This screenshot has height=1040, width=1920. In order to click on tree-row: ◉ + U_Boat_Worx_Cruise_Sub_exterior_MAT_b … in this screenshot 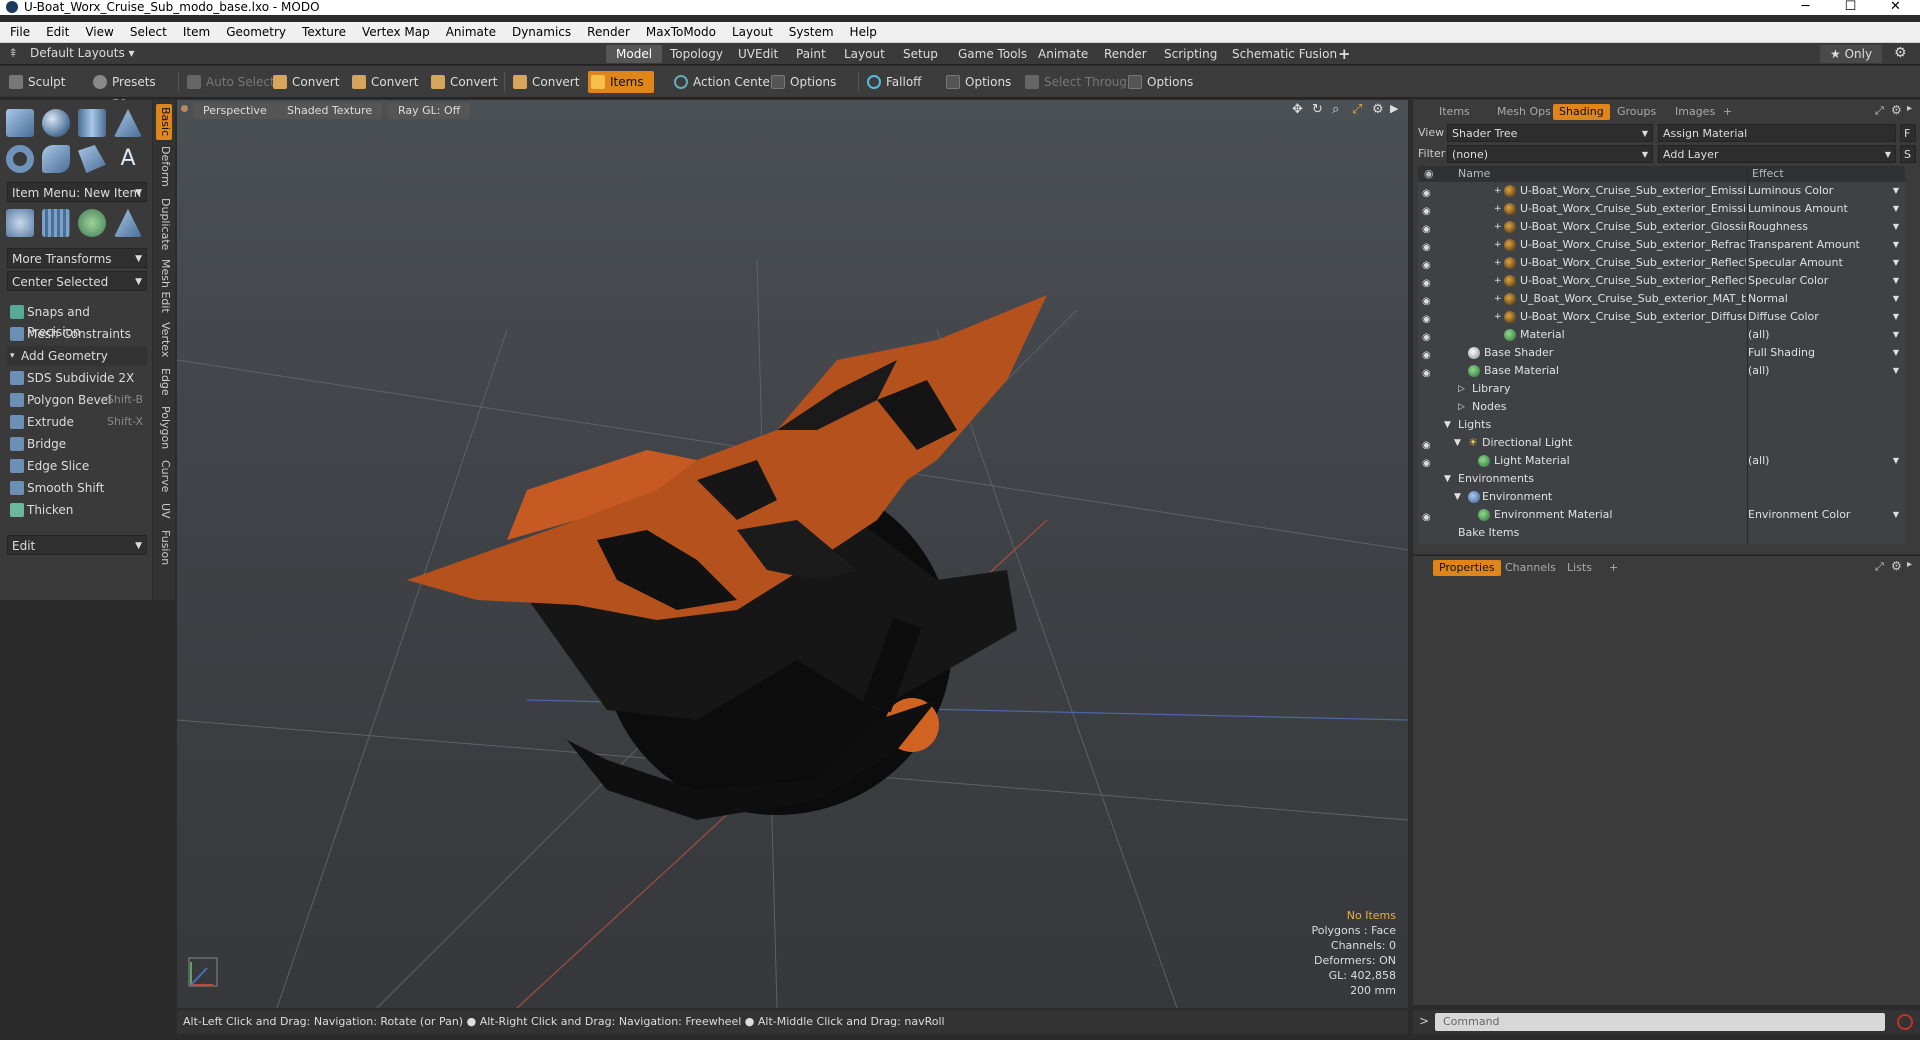, I will do `click(1661, 299)`.